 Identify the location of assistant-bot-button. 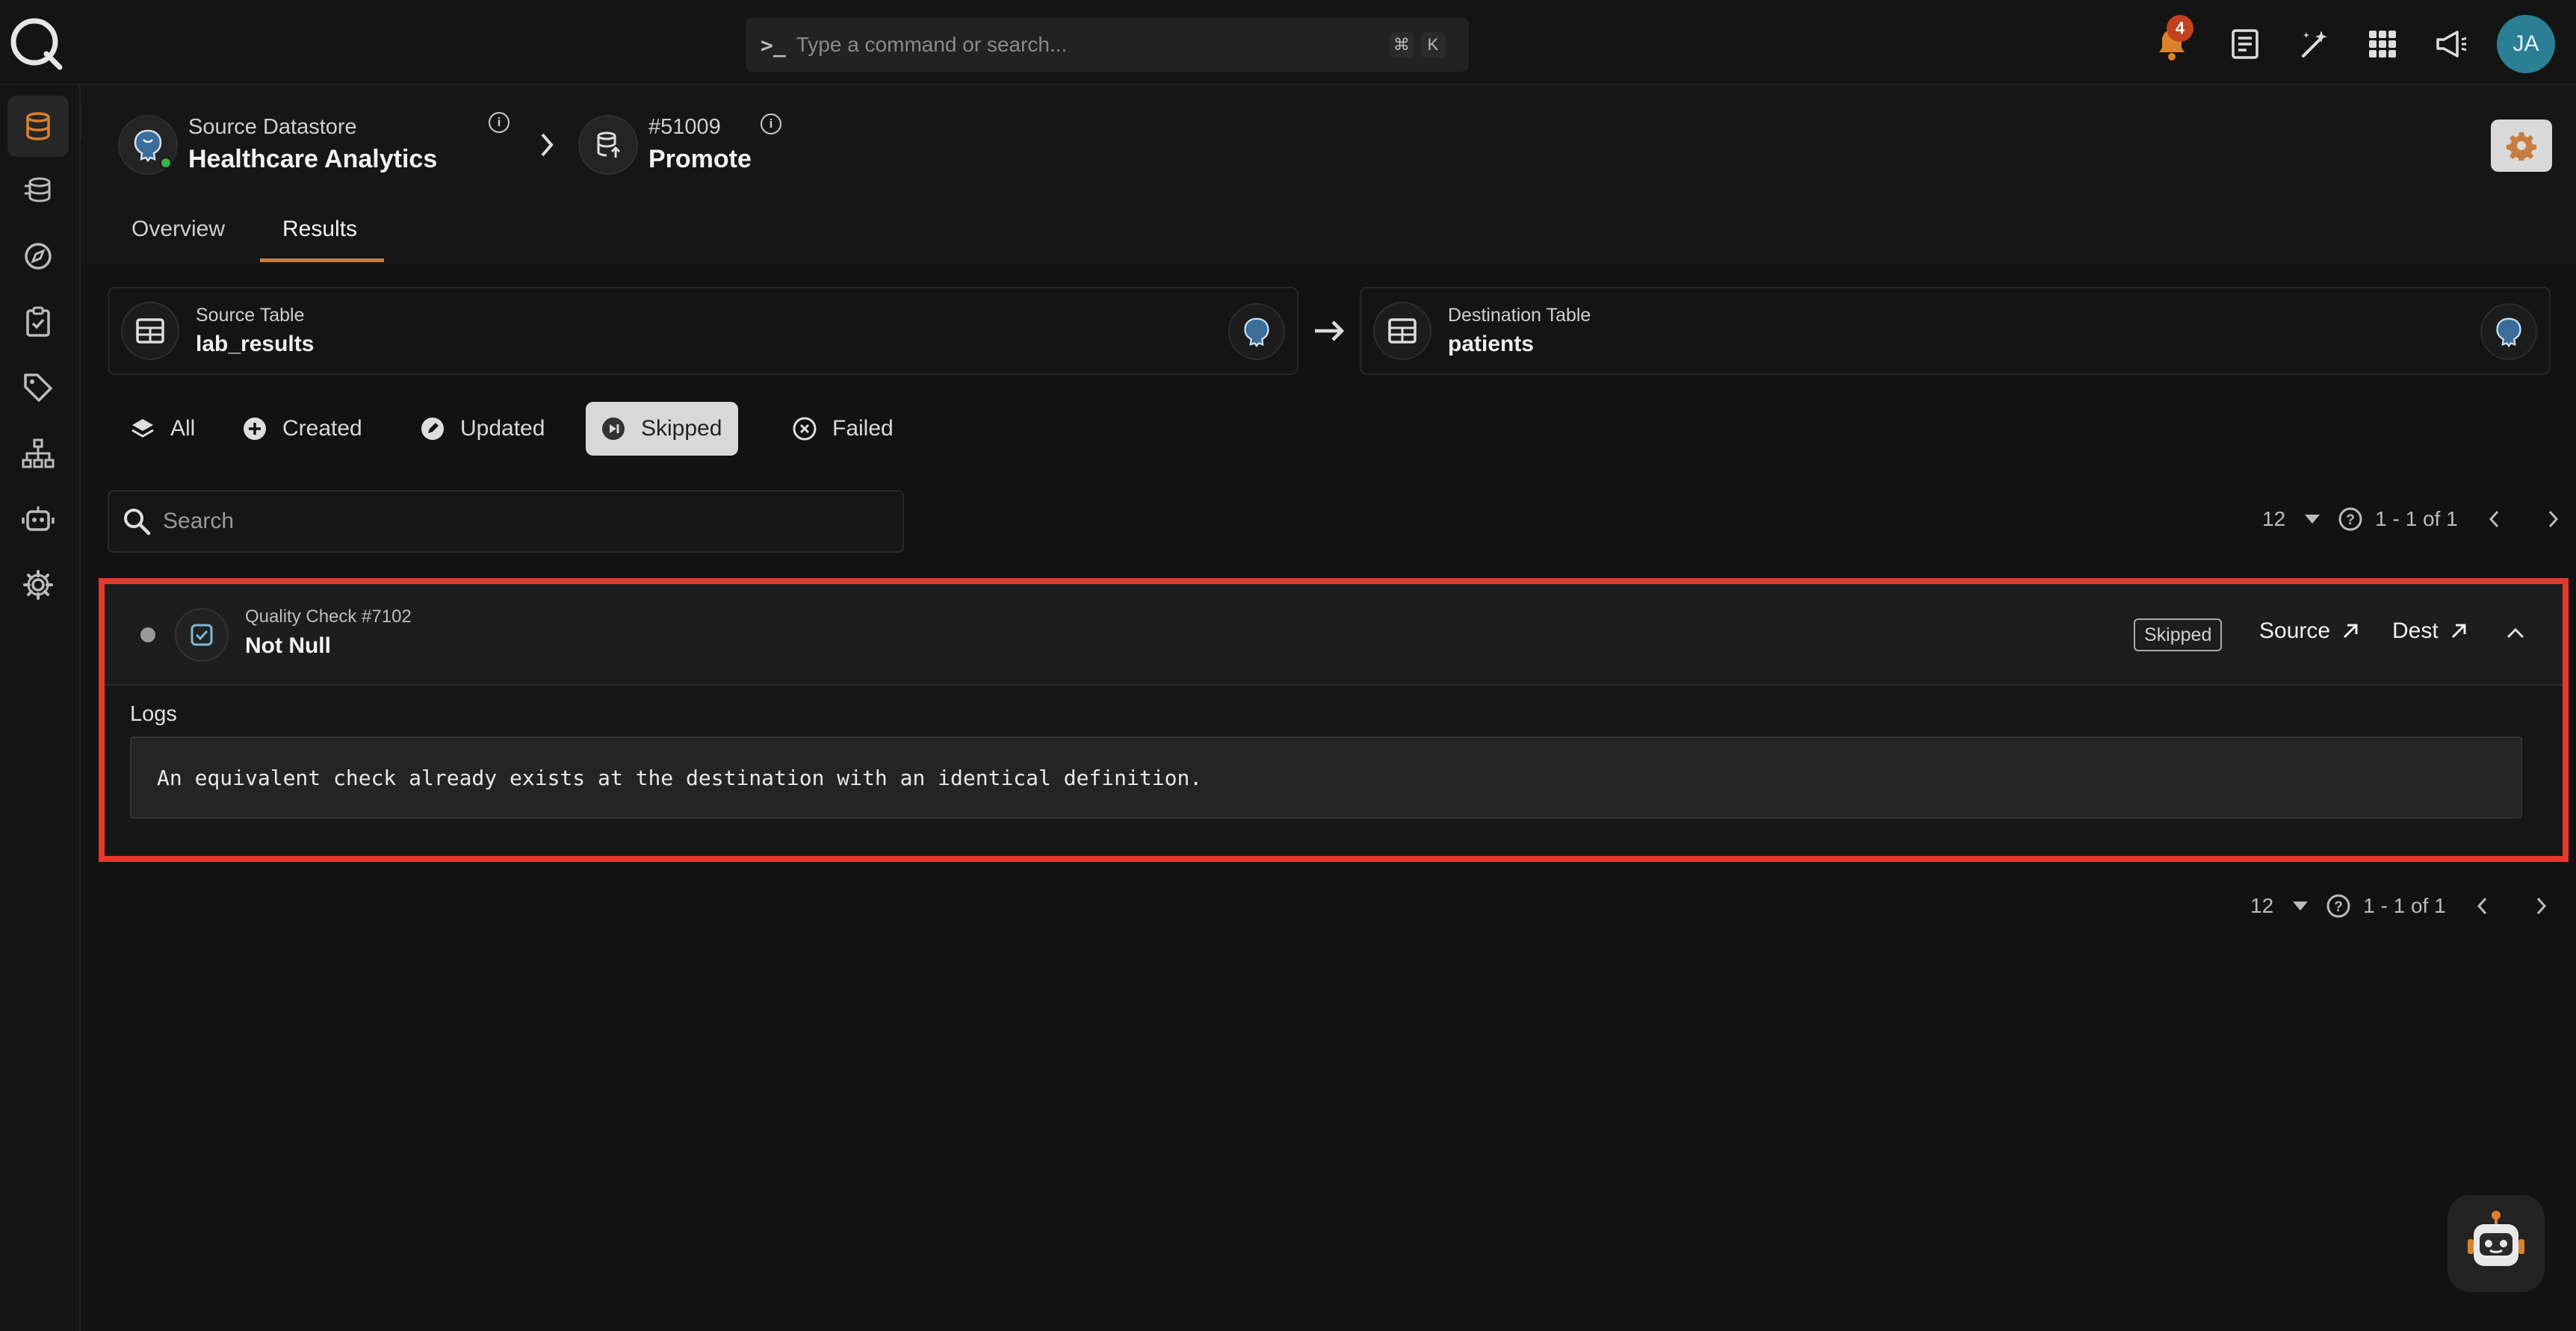
(2496, 1243).